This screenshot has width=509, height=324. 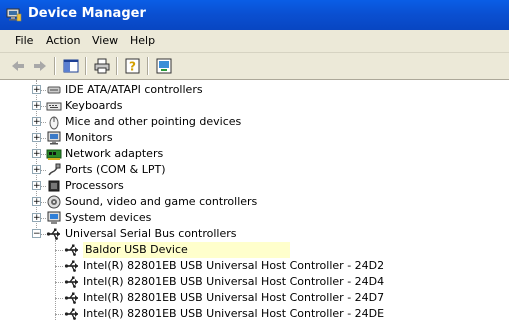 I want to click on processor-icon, so click(x=54, y=186).